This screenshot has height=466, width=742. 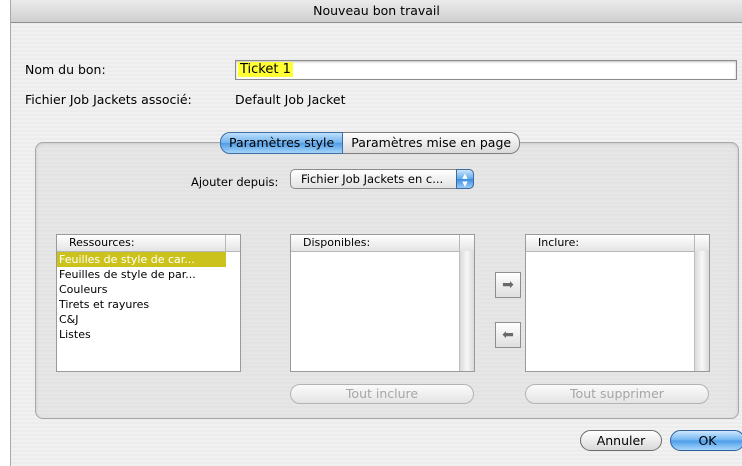 What do you see at coordinates (108, 99) in the screenshot?
I see `job-jacket-file-label: Fichier Job Jackets associé:` at bounding box center [108, 99].